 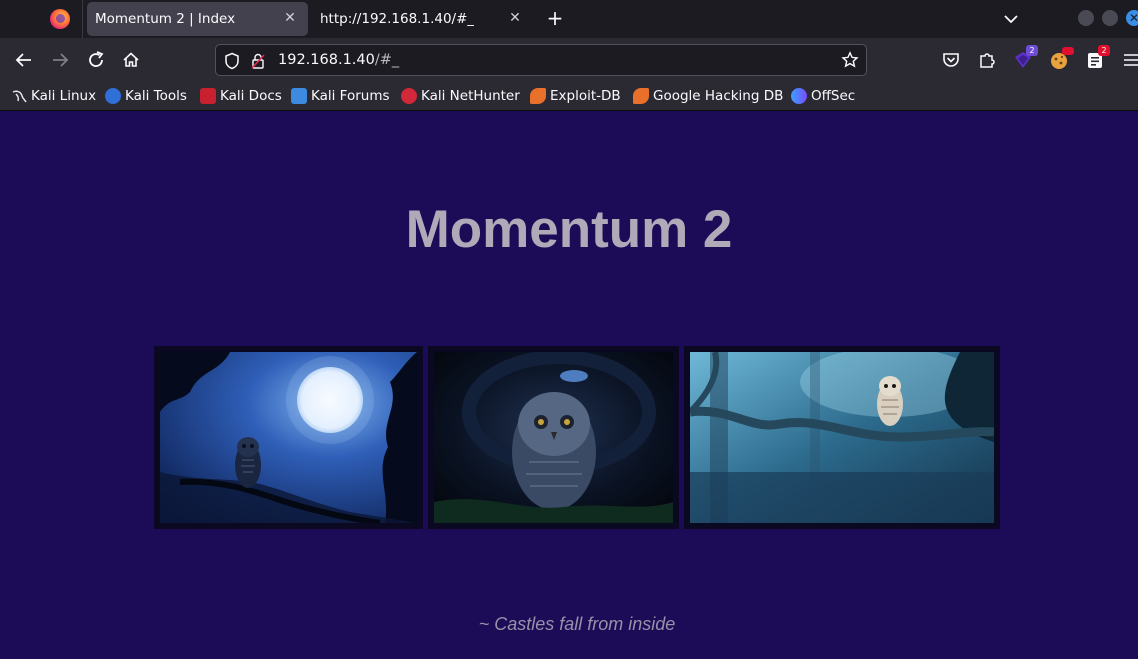 I want to click on owl-cave-image, so click(x=553, y=437).